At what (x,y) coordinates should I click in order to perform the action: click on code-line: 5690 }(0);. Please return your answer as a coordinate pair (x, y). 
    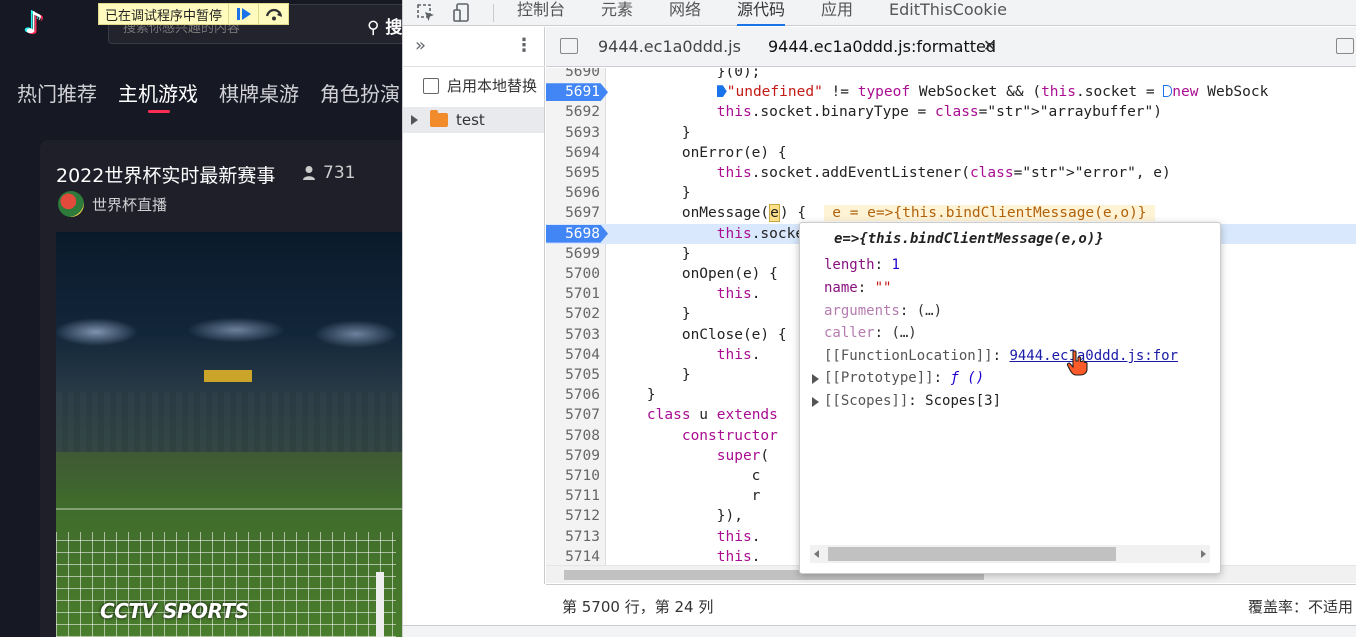
    Looking at the image, I should click on (951, 75).